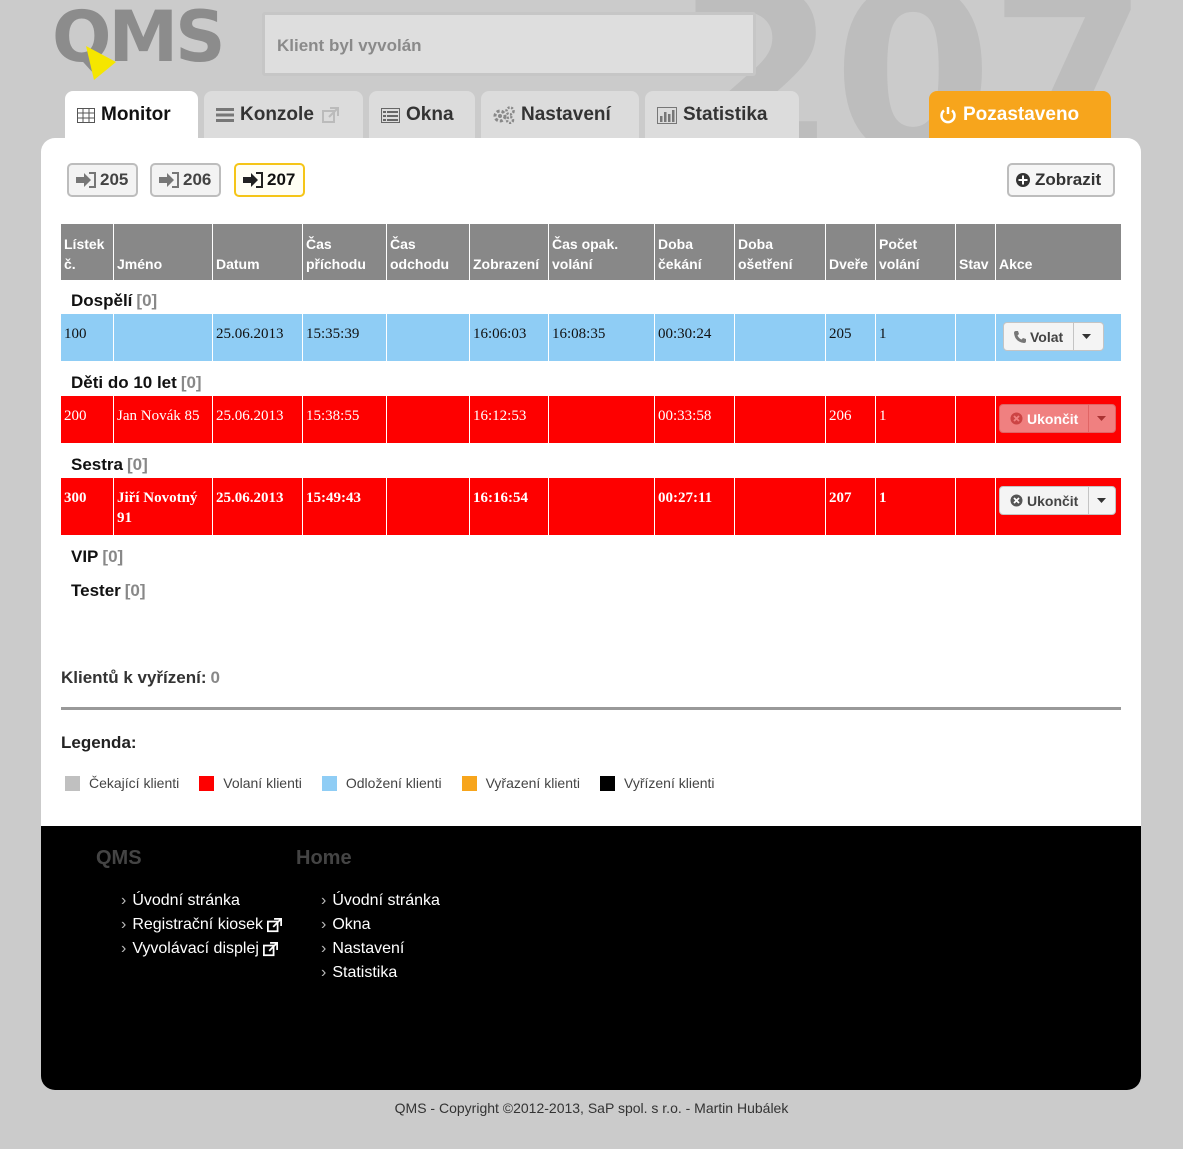 This screenshot has width=1183, height=1149. Describe the element at coordinates (851, 252) in the screenshot. I see `column-header: Dveře` at that location.